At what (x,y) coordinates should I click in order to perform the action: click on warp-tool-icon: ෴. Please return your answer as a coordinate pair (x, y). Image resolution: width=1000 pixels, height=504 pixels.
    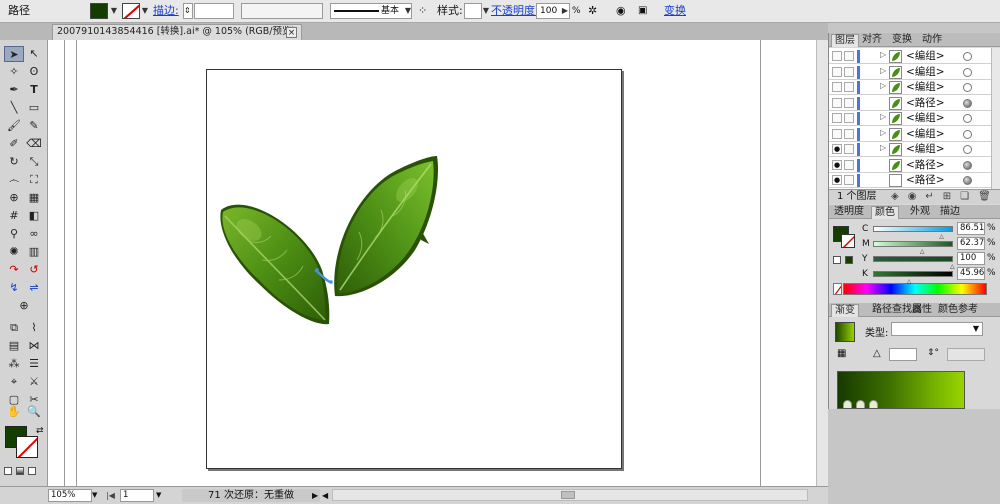
    Looking at the image, I should click on (14, 180).